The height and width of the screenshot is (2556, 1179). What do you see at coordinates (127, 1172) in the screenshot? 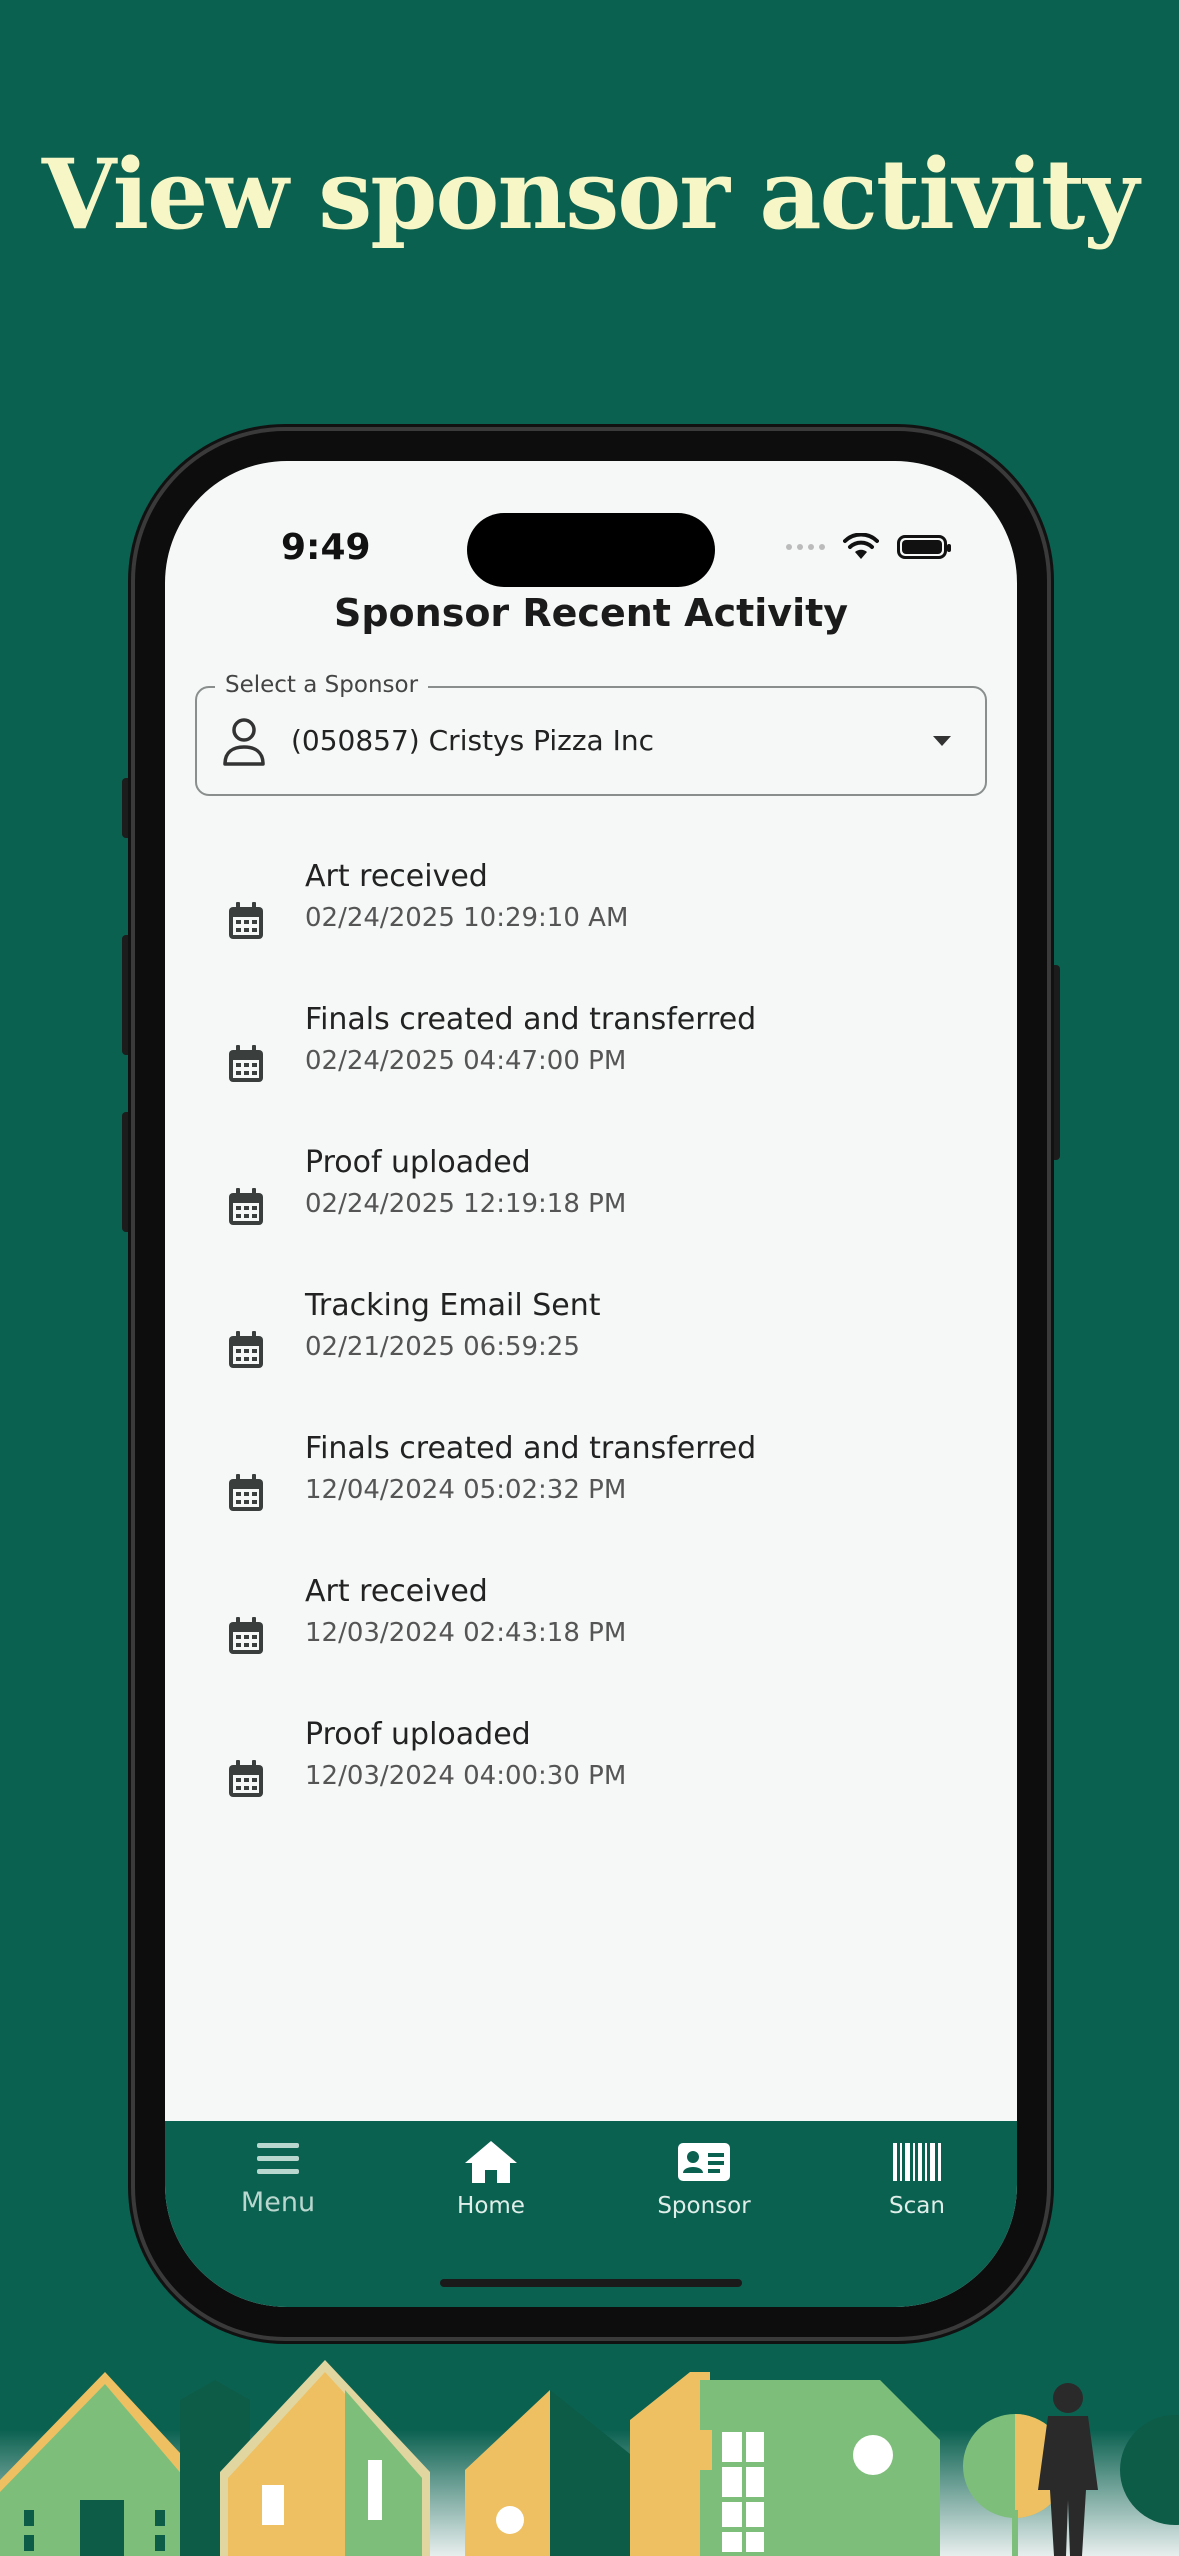
I see `volume-down-button` at bounding box center [127, 1172].